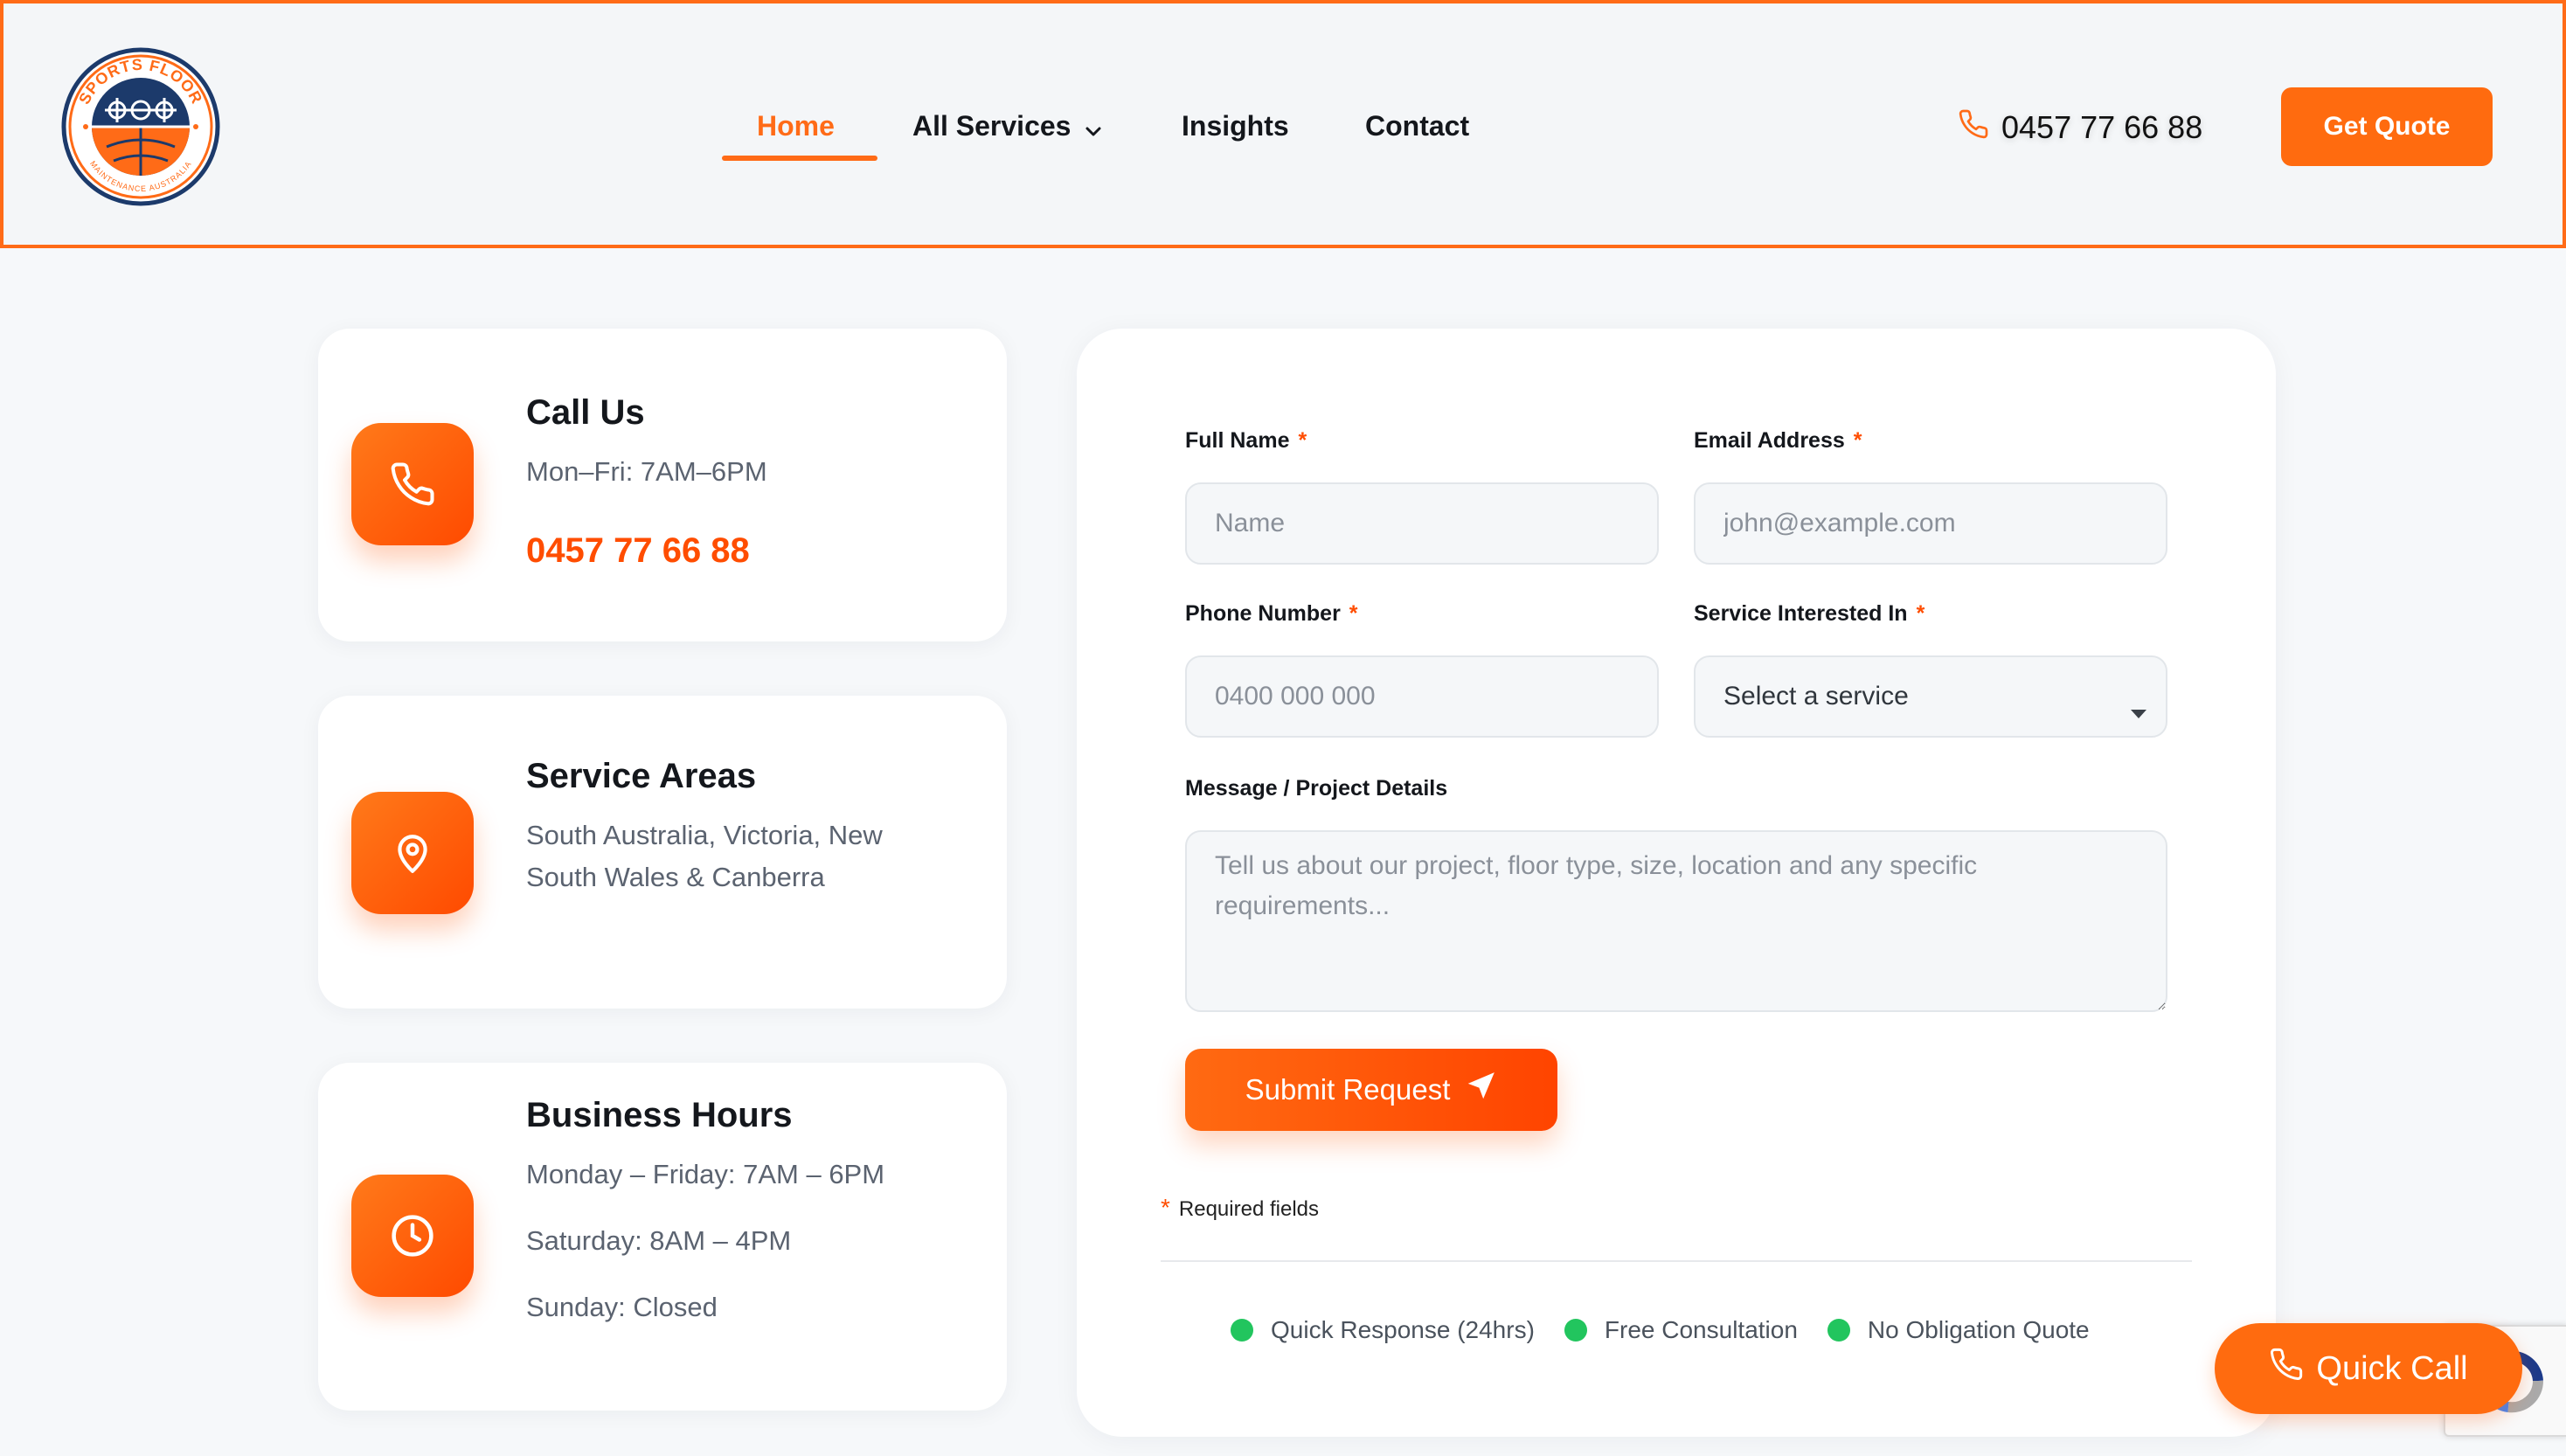 This screenshot has height=1456, width=2566. I want to click on quick-call-button: Quick Call, so click(2368, 1368).